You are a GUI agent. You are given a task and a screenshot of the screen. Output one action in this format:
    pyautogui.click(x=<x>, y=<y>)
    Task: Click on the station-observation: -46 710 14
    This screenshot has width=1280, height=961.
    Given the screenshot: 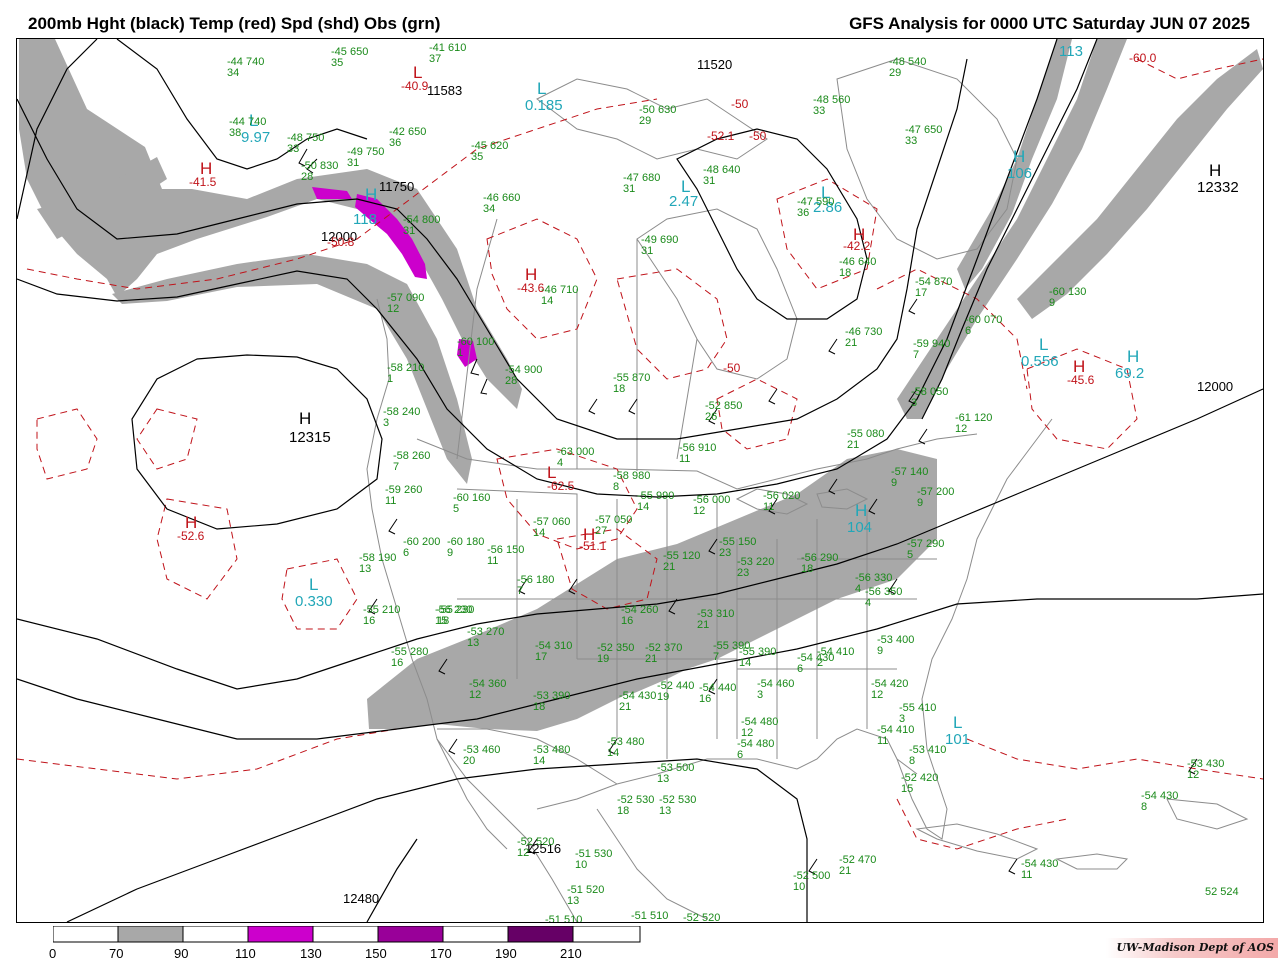 What is the action you would take?
    pyautogui.click(x=559, y=296)
    